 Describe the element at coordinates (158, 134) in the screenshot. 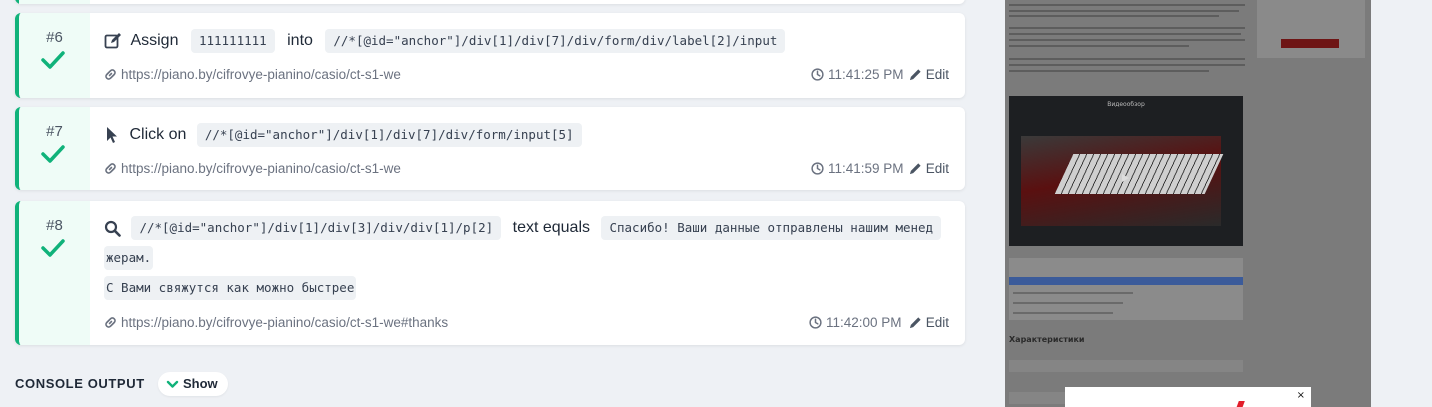

I see `action-label: Click on` at that location.